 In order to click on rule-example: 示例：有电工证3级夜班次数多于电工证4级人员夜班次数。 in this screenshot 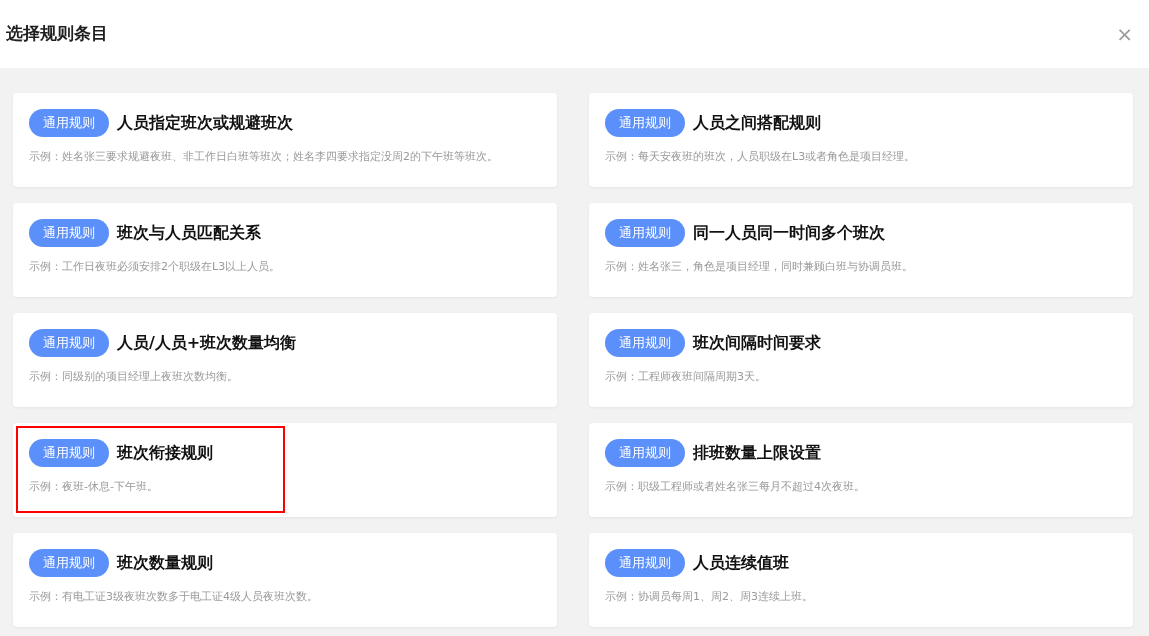, I will do `click(173, 597)`.